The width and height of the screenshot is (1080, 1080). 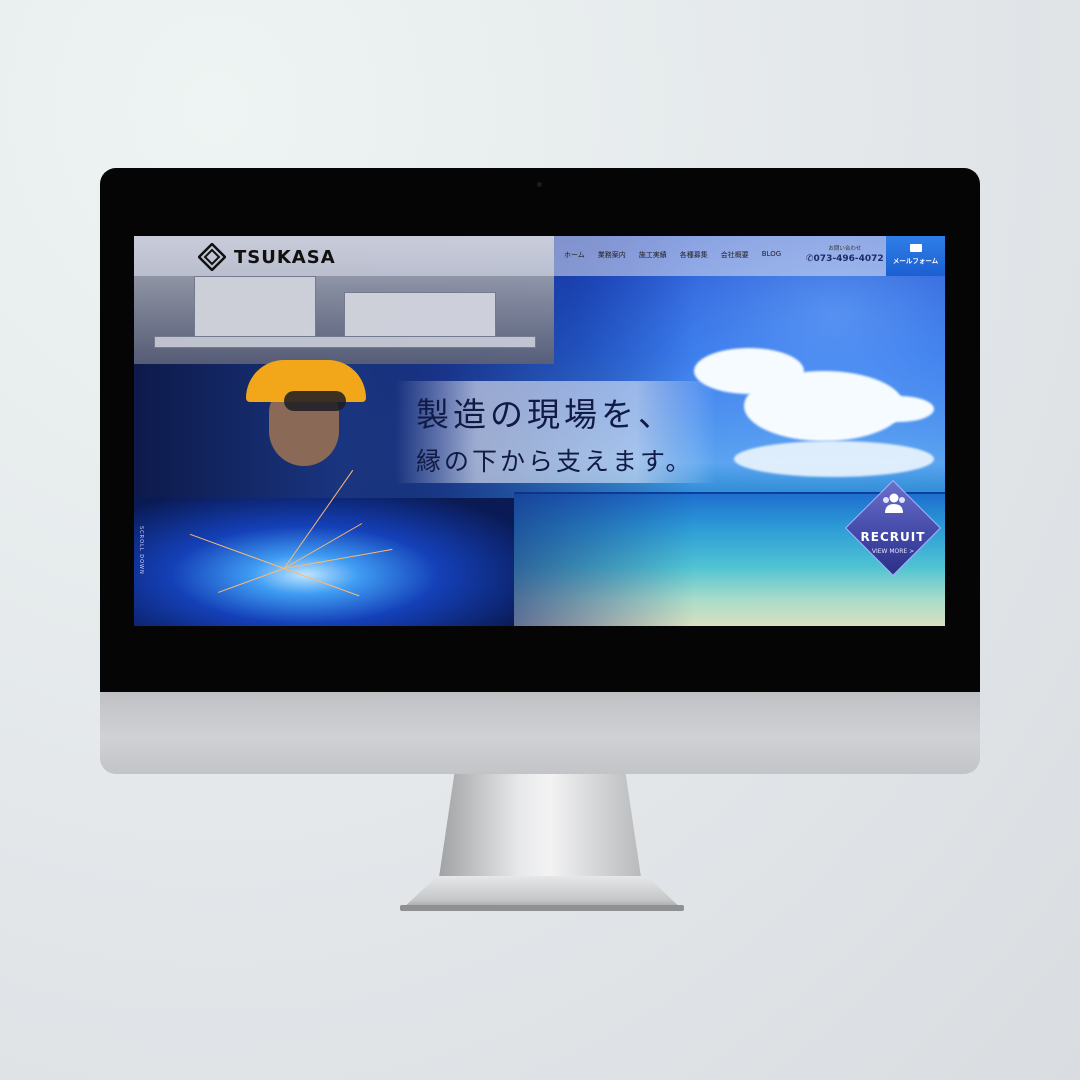 What do you see at coordinates (893, 528) in the screenshot?
I see `recruit-badge: RECRUIT VIEW MORE >` at bounding box center [893, 528].